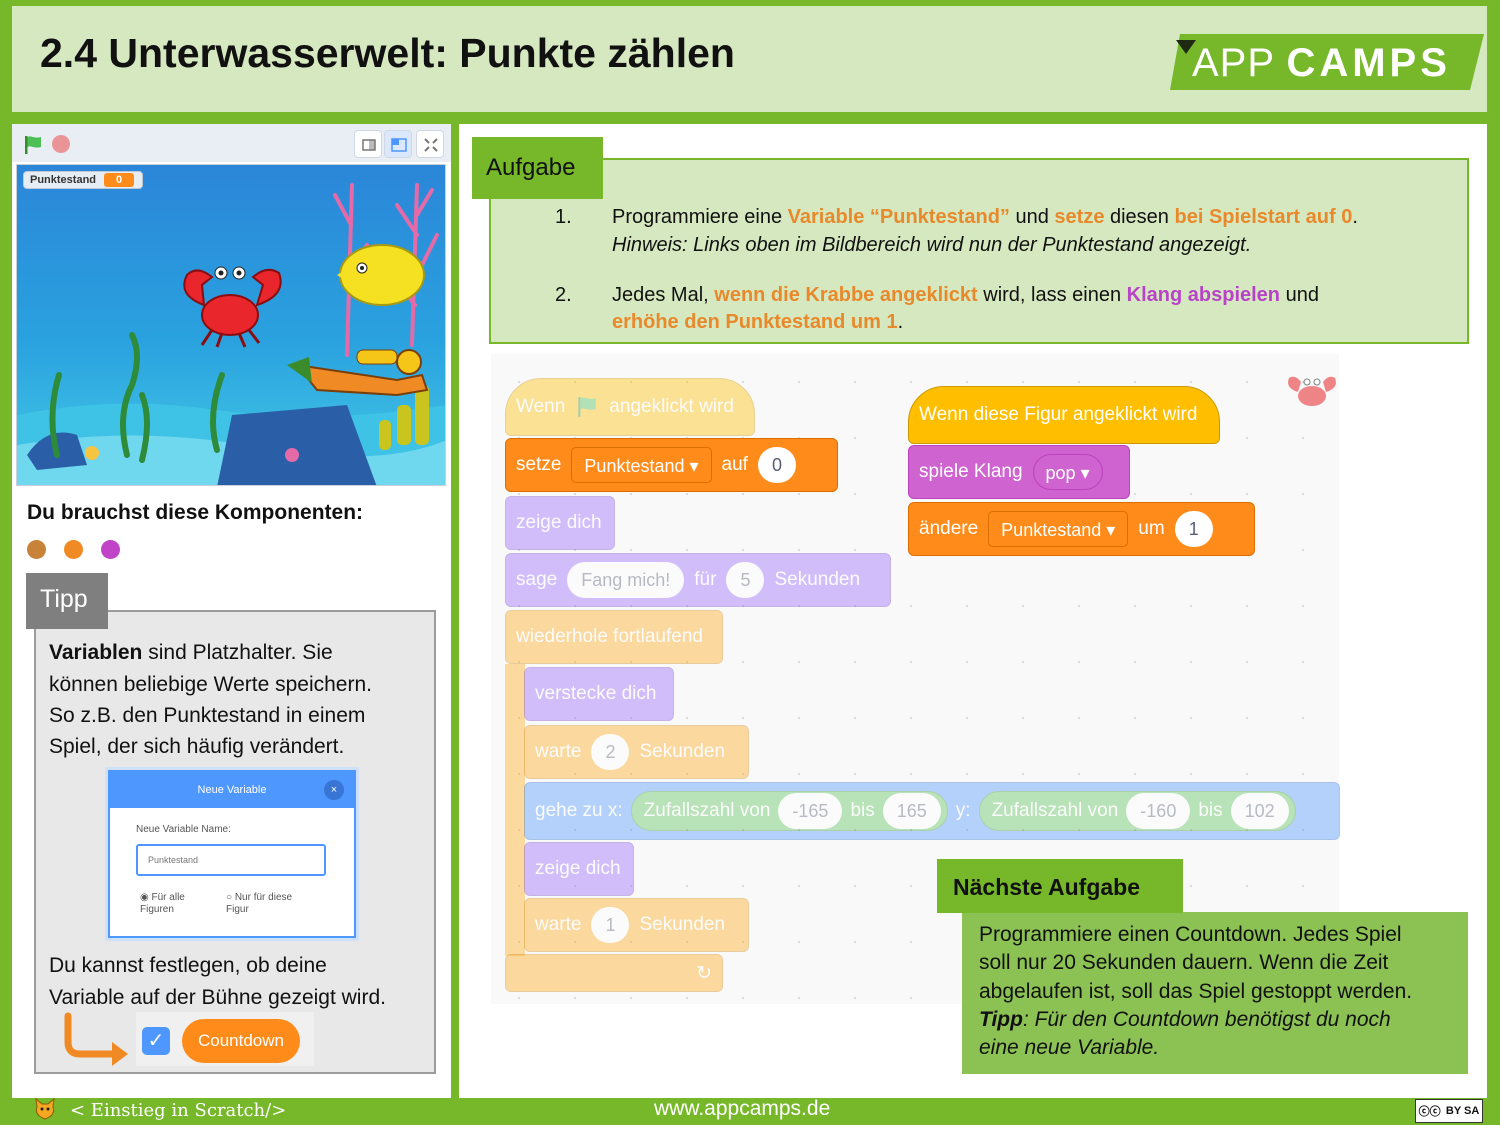 This screenshot has width=1500, height=1125. I want to click on rand1-from: -165, so click(810, 811).